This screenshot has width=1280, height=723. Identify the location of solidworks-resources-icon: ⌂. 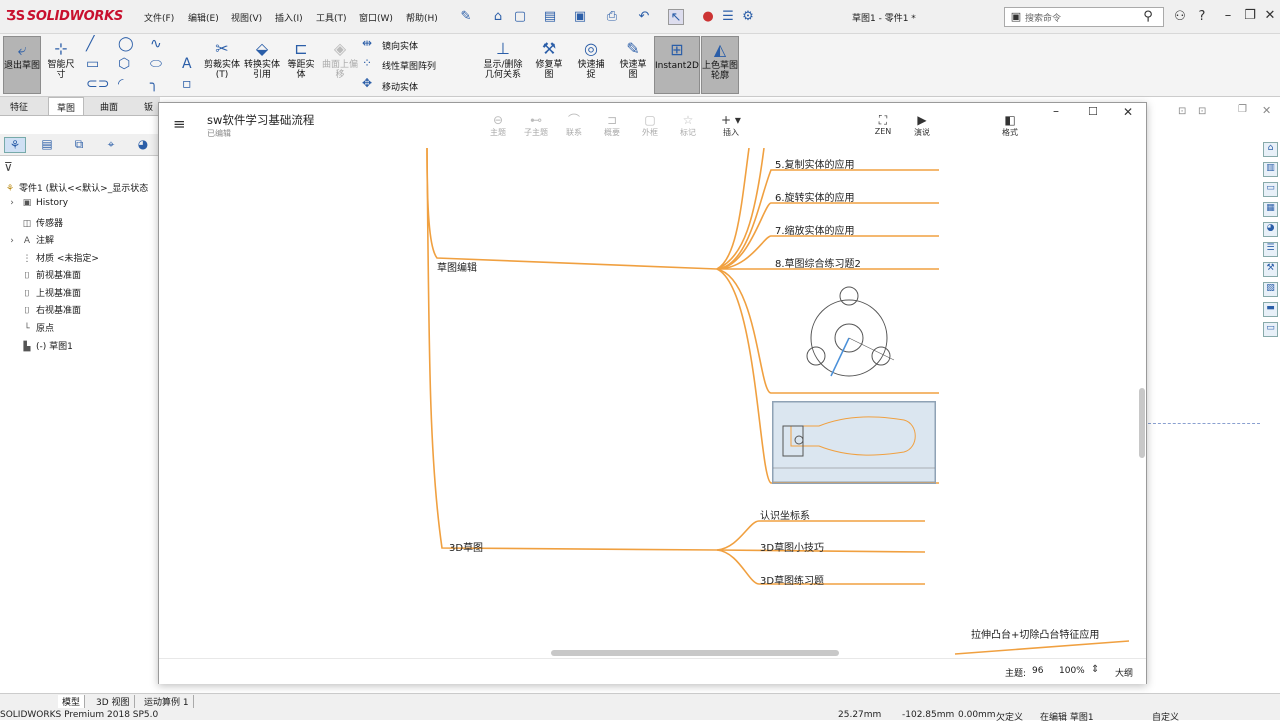
(1270, 149).